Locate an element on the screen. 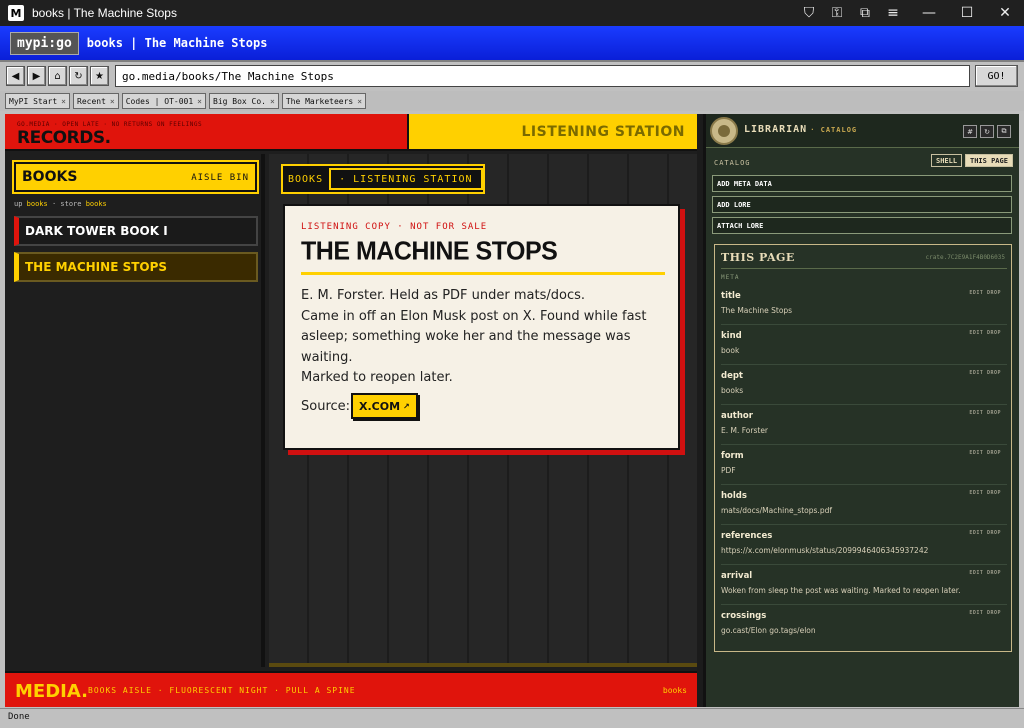 Image resolution: width=1024 pixels, height=728 pixels. book-item-dark-tower: DARK TOWER BOOK I is located at coordinates (136, 231).